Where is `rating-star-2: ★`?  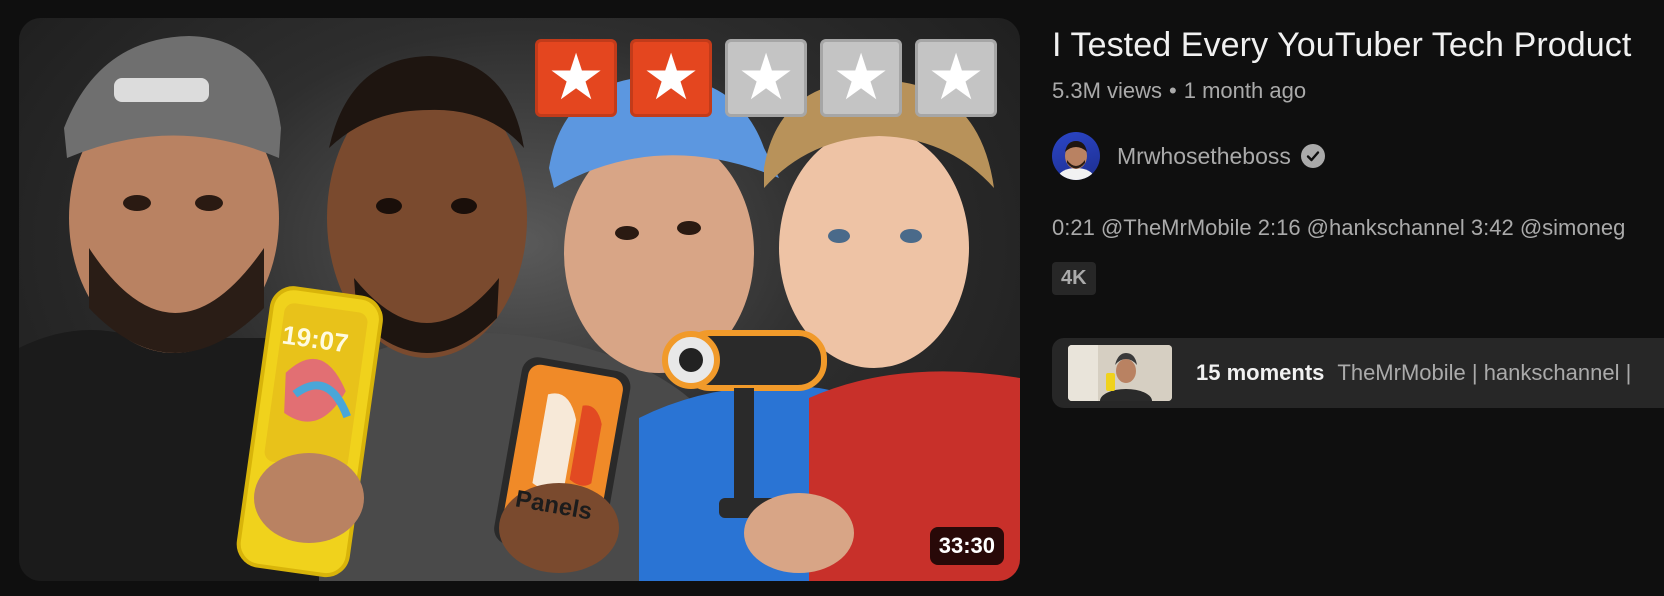 rating-star-2: ★ is located at coordinates (671, 78).